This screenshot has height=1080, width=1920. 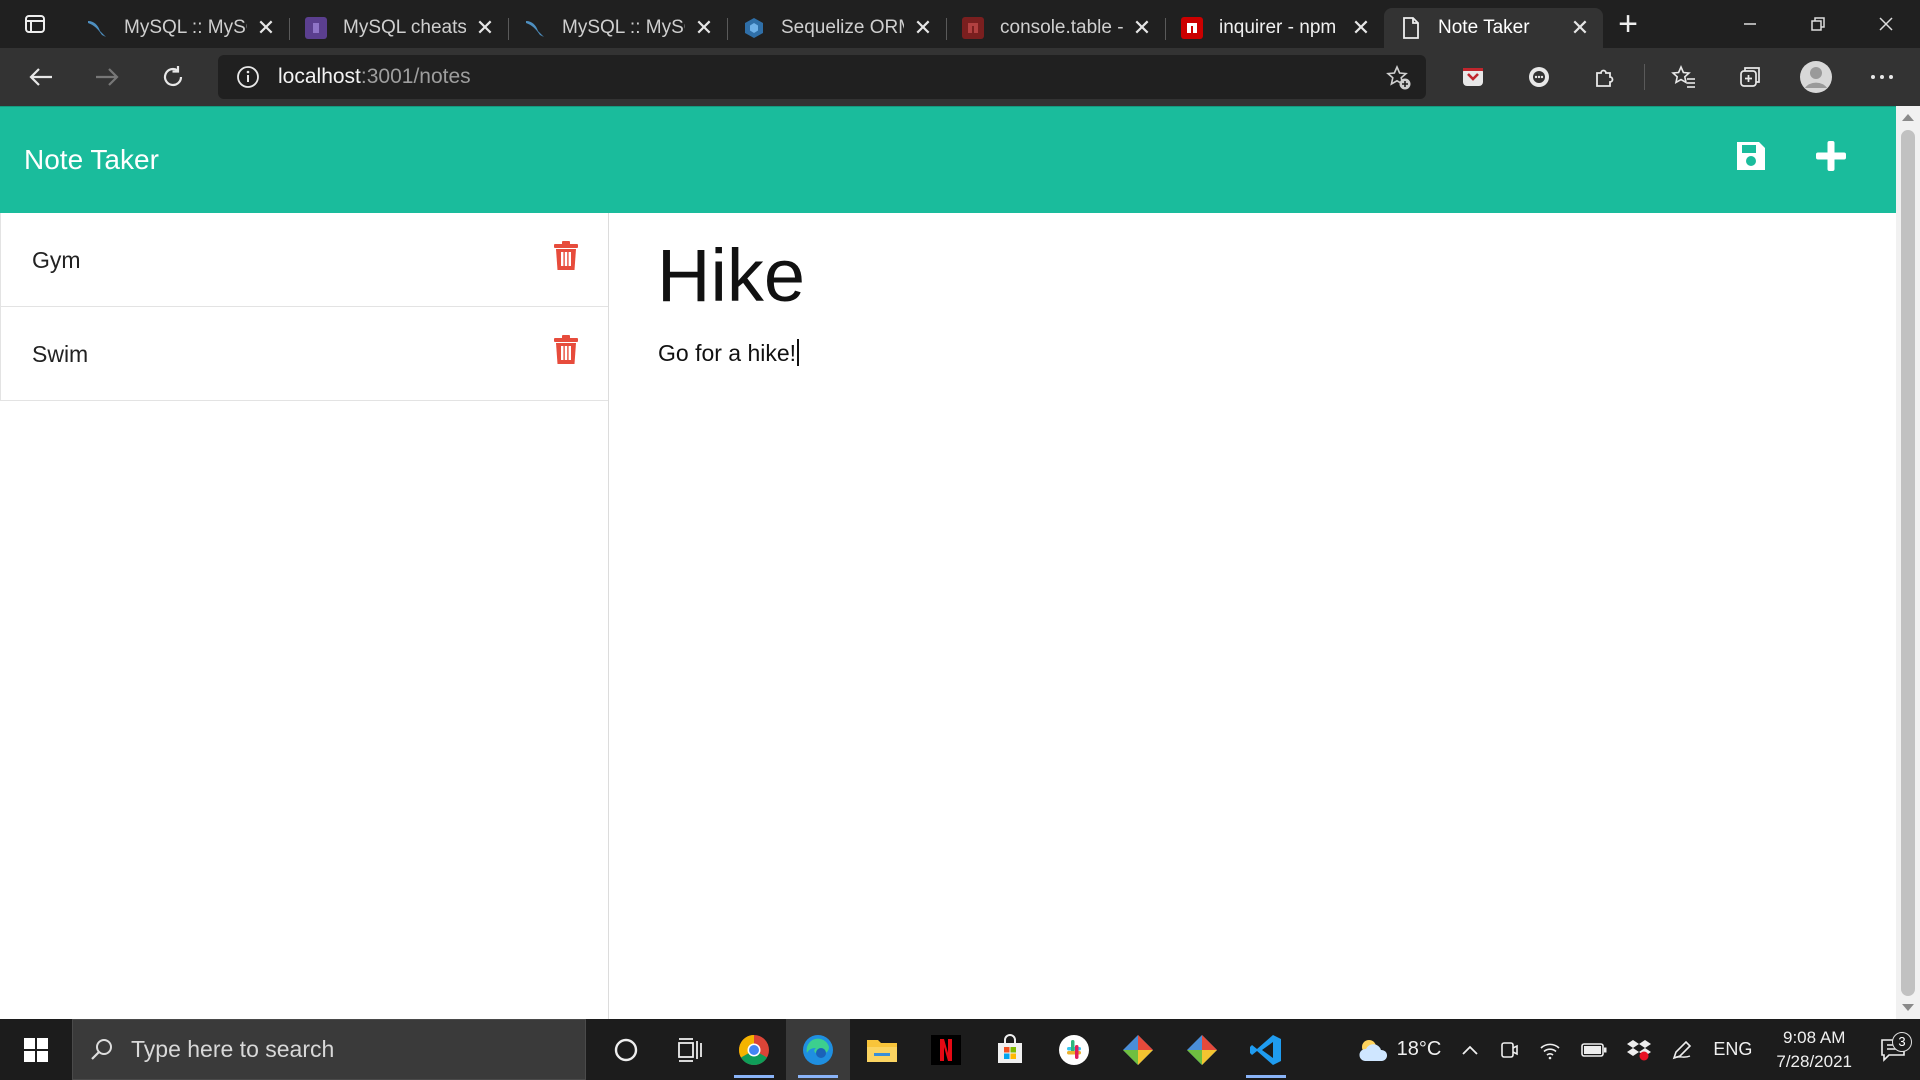 I want to click on tab-actions-button, so click(x=35, y=24).